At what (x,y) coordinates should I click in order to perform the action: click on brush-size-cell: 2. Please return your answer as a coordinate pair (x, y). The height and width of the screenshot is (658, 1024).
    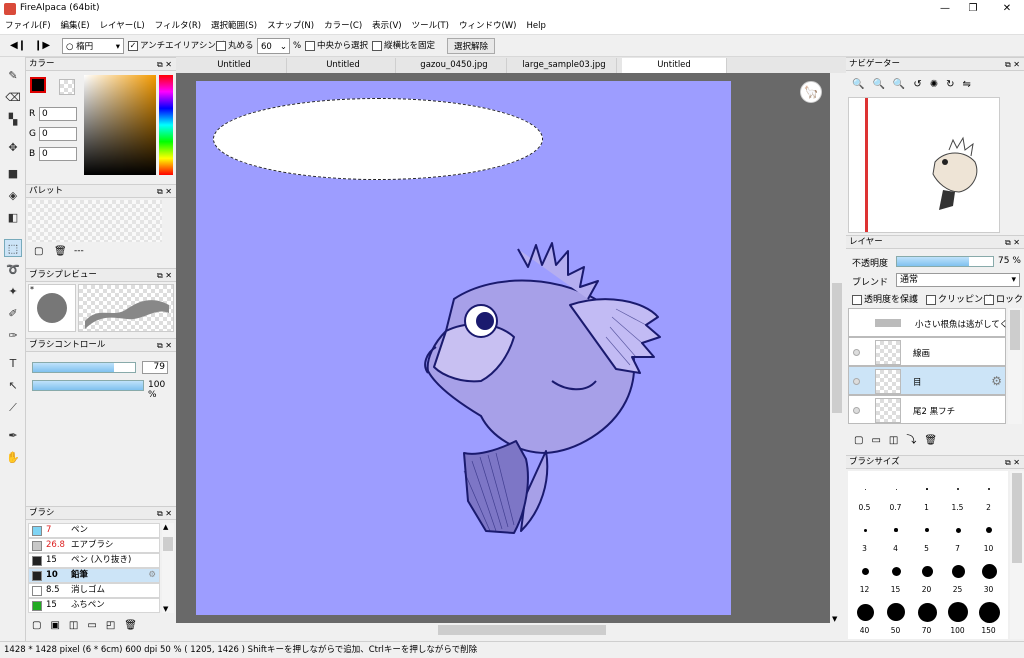
    Looking at the image, I should click on (988, 495).